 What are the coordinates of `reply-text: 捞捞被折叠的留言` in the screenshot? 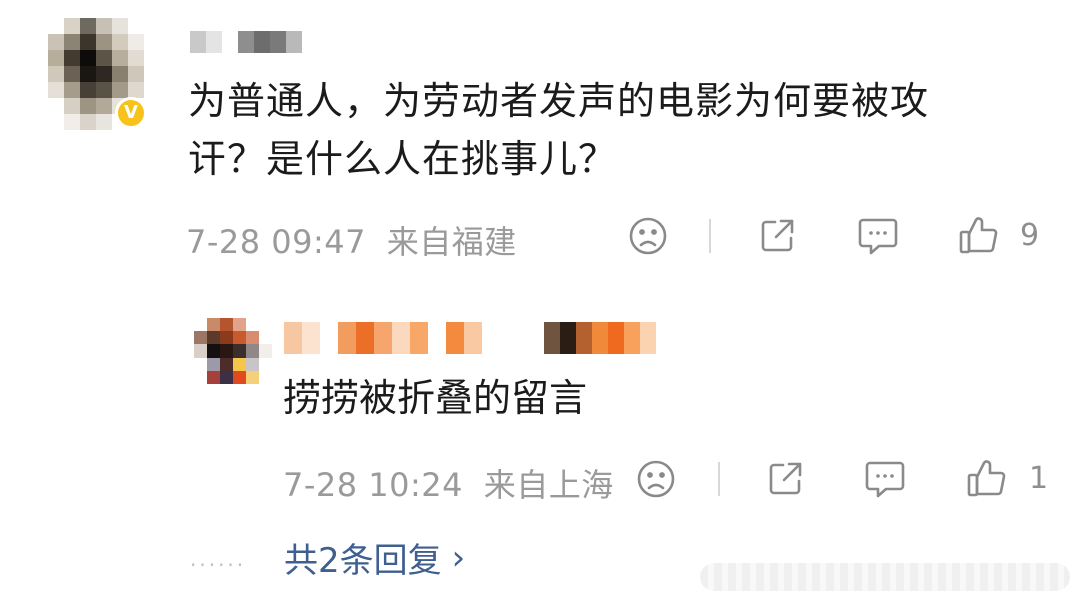 It's located at (435, 398).